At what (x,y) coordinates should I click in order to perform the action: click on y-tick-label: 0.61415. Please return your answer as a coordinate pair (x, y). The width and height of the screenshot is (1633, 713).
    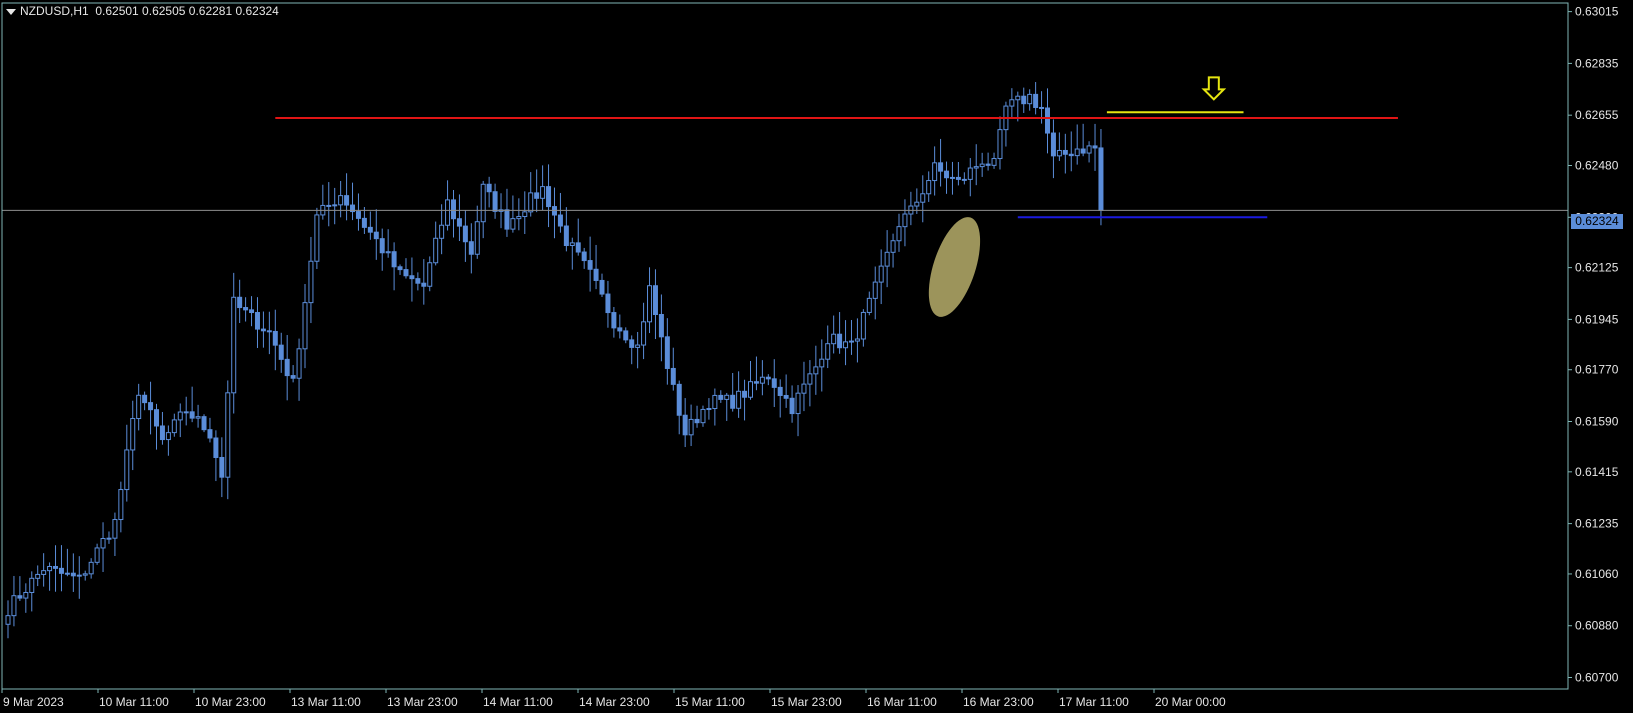
    Looking at the image, I should click on (1597, 472).